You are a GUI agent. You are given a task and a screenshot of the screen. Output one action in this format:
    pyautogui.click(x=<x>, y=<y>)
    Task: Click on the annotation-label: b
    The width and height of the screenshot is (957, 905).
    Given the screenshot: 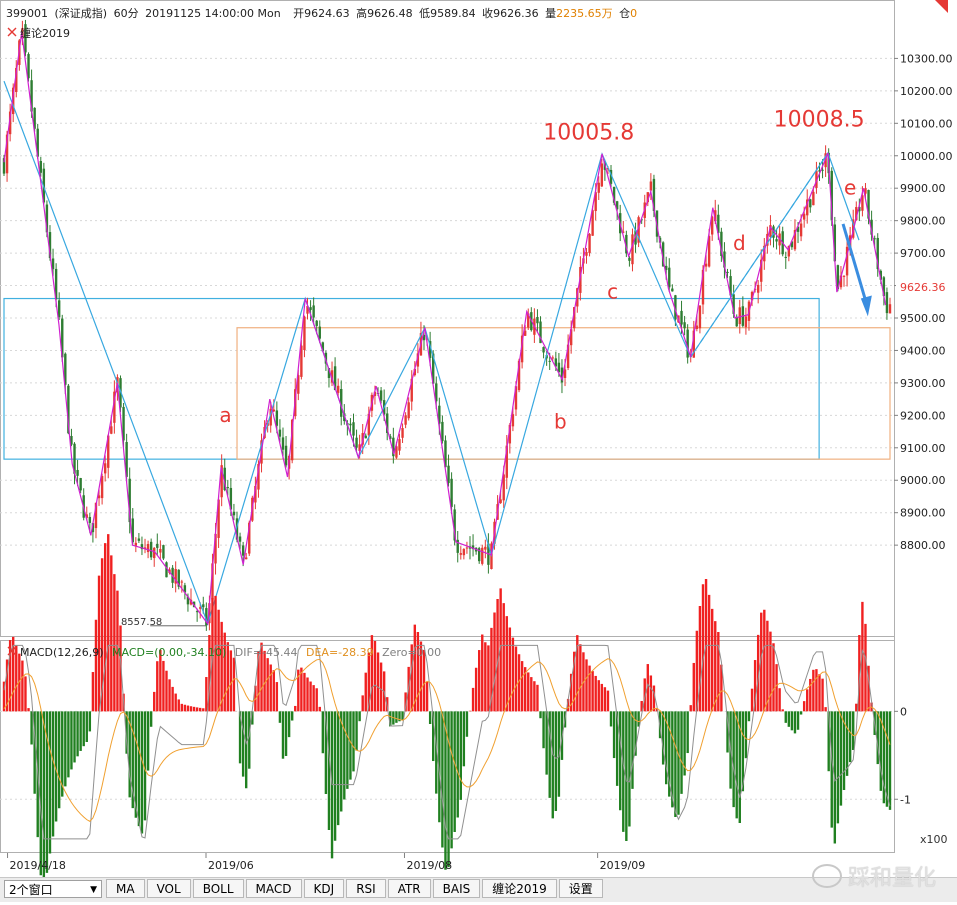 What is the action you would take?
    pyautogui.click(x=560, y=421)
    